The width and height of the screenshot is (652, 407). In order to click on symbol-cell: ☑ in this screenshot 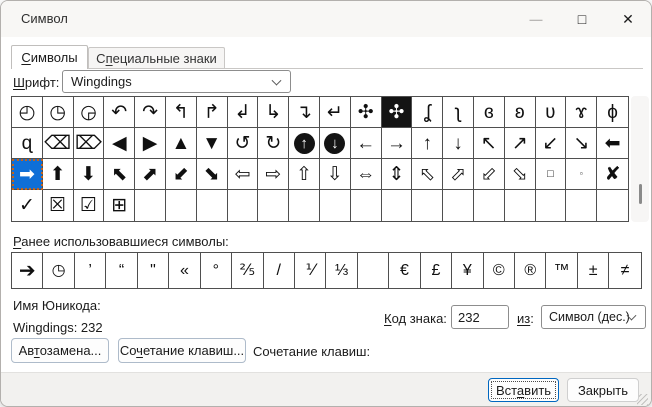, I will do `click(89, 205)`.